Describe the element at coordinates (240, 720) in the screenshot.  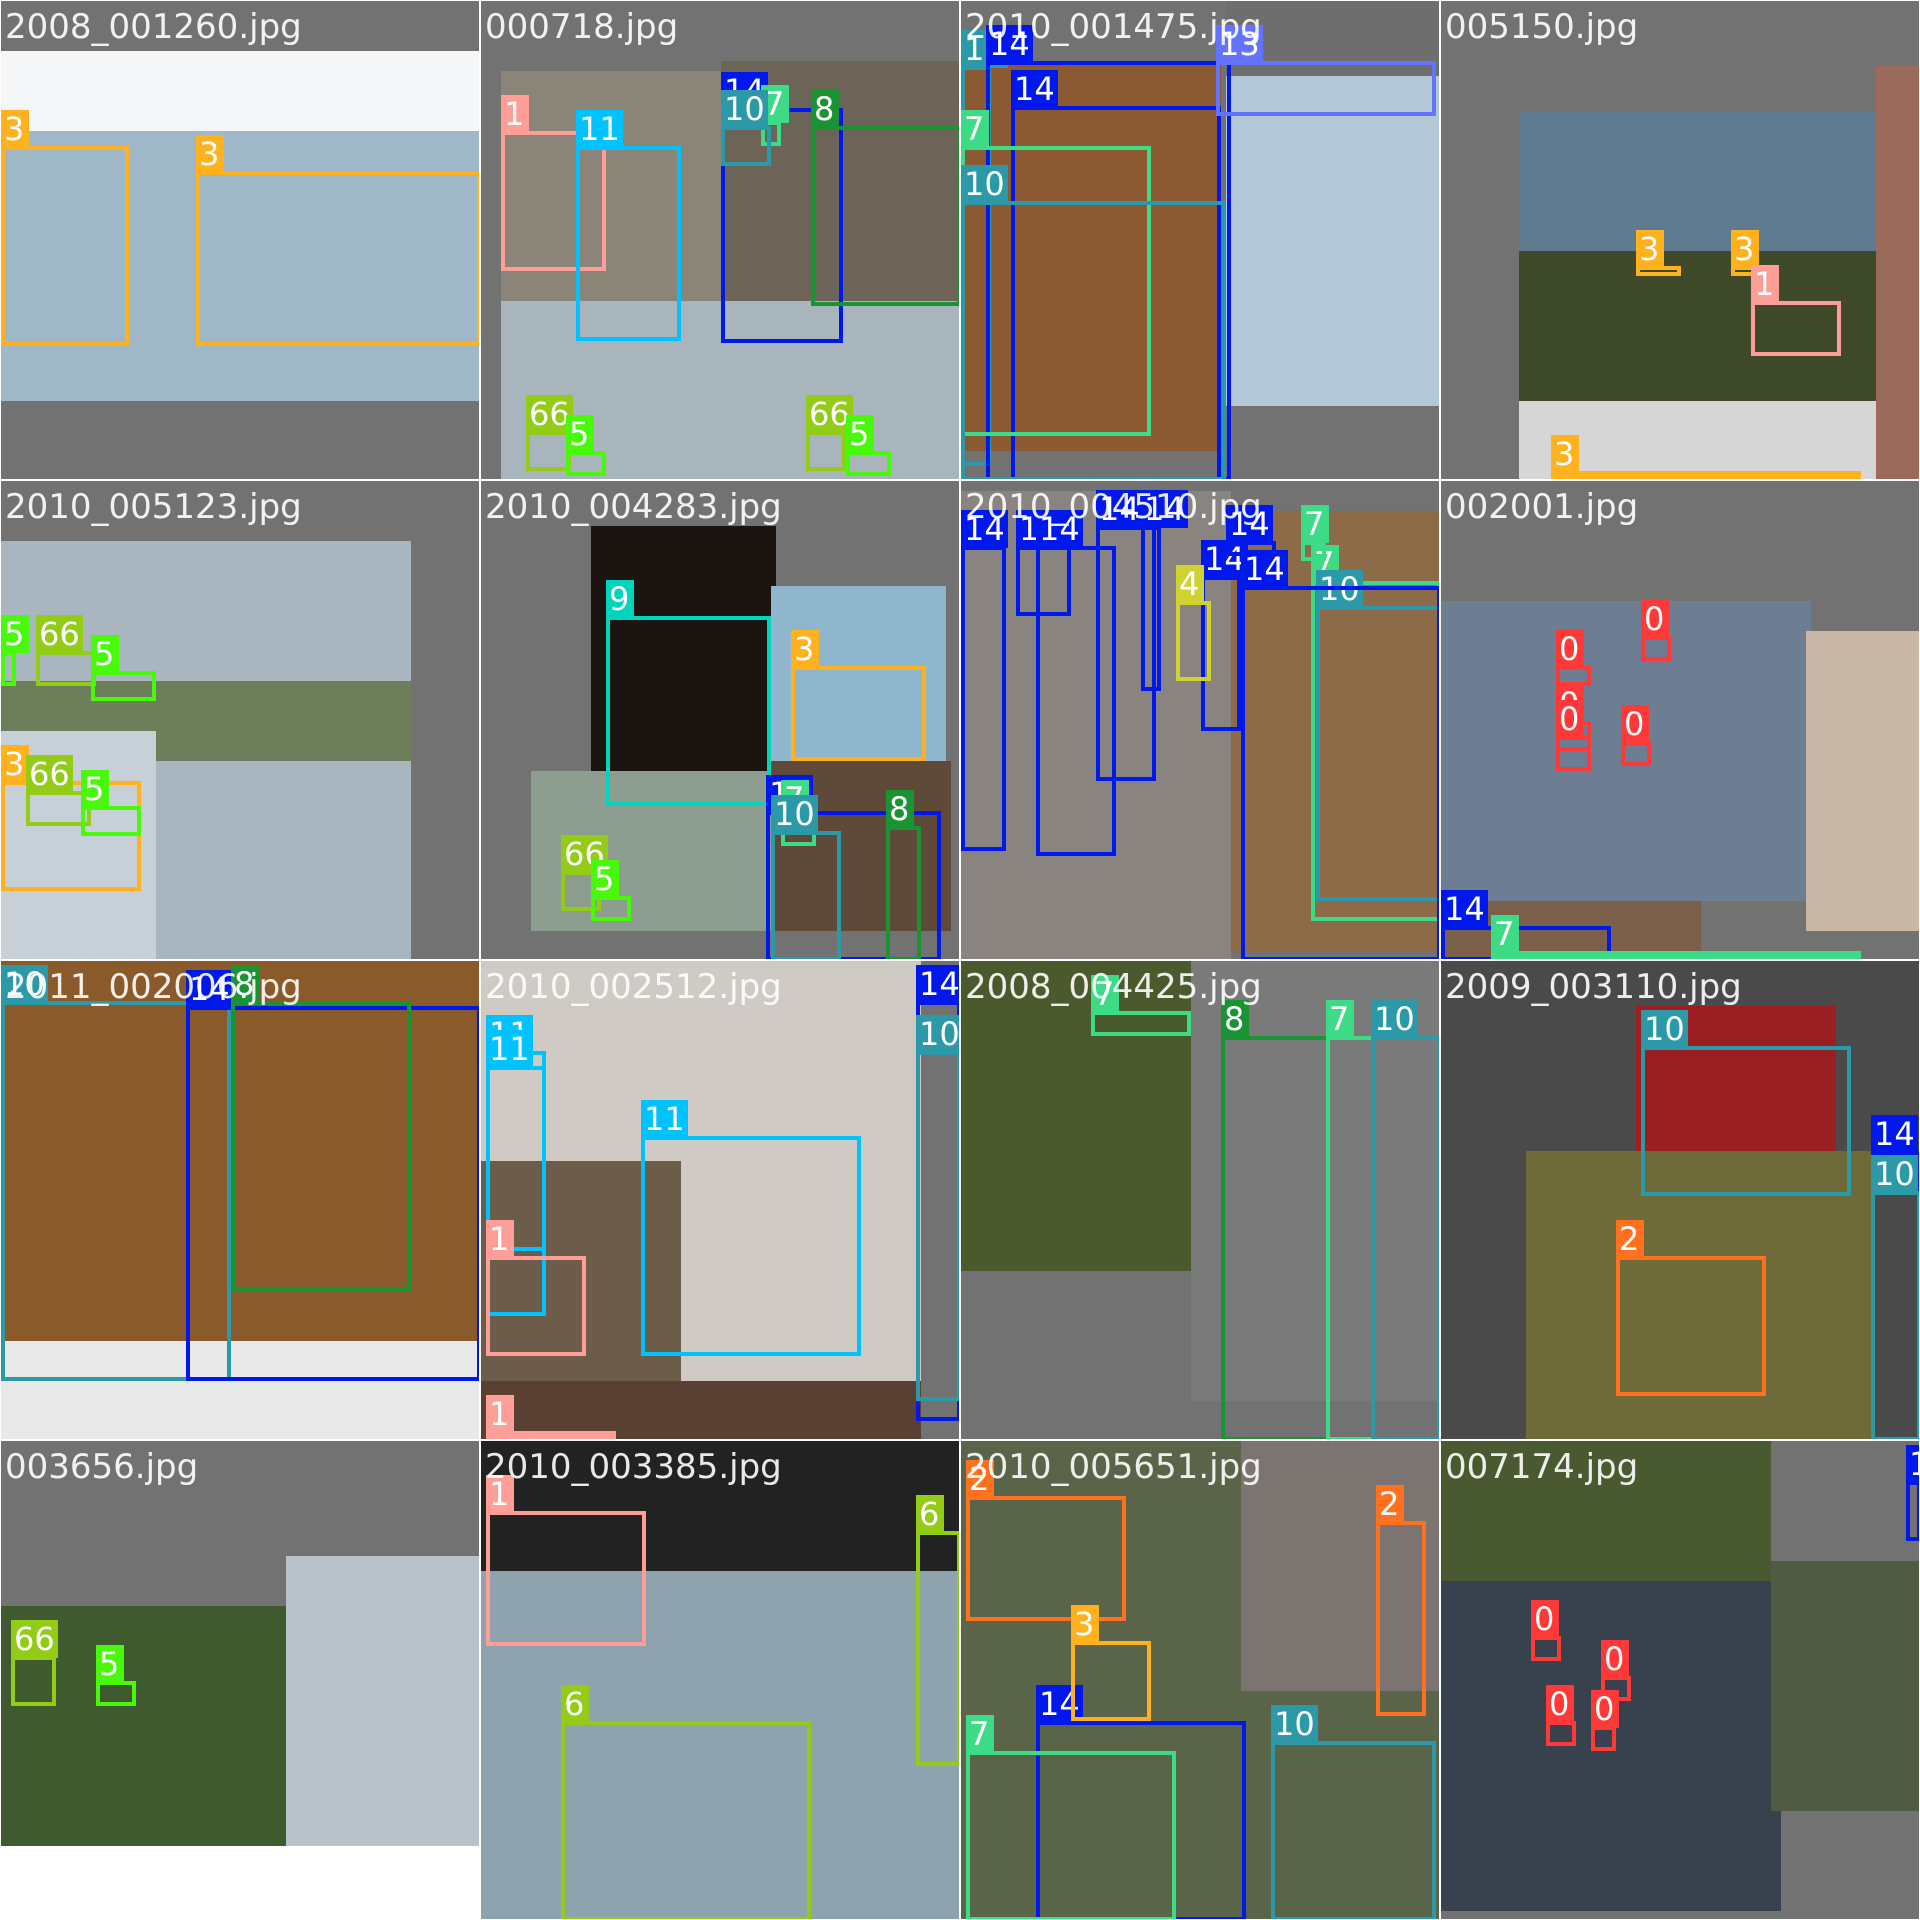
I see `mosaic-tile: 2010_005123.jpg 5 66 5 3 66 5` at that location.